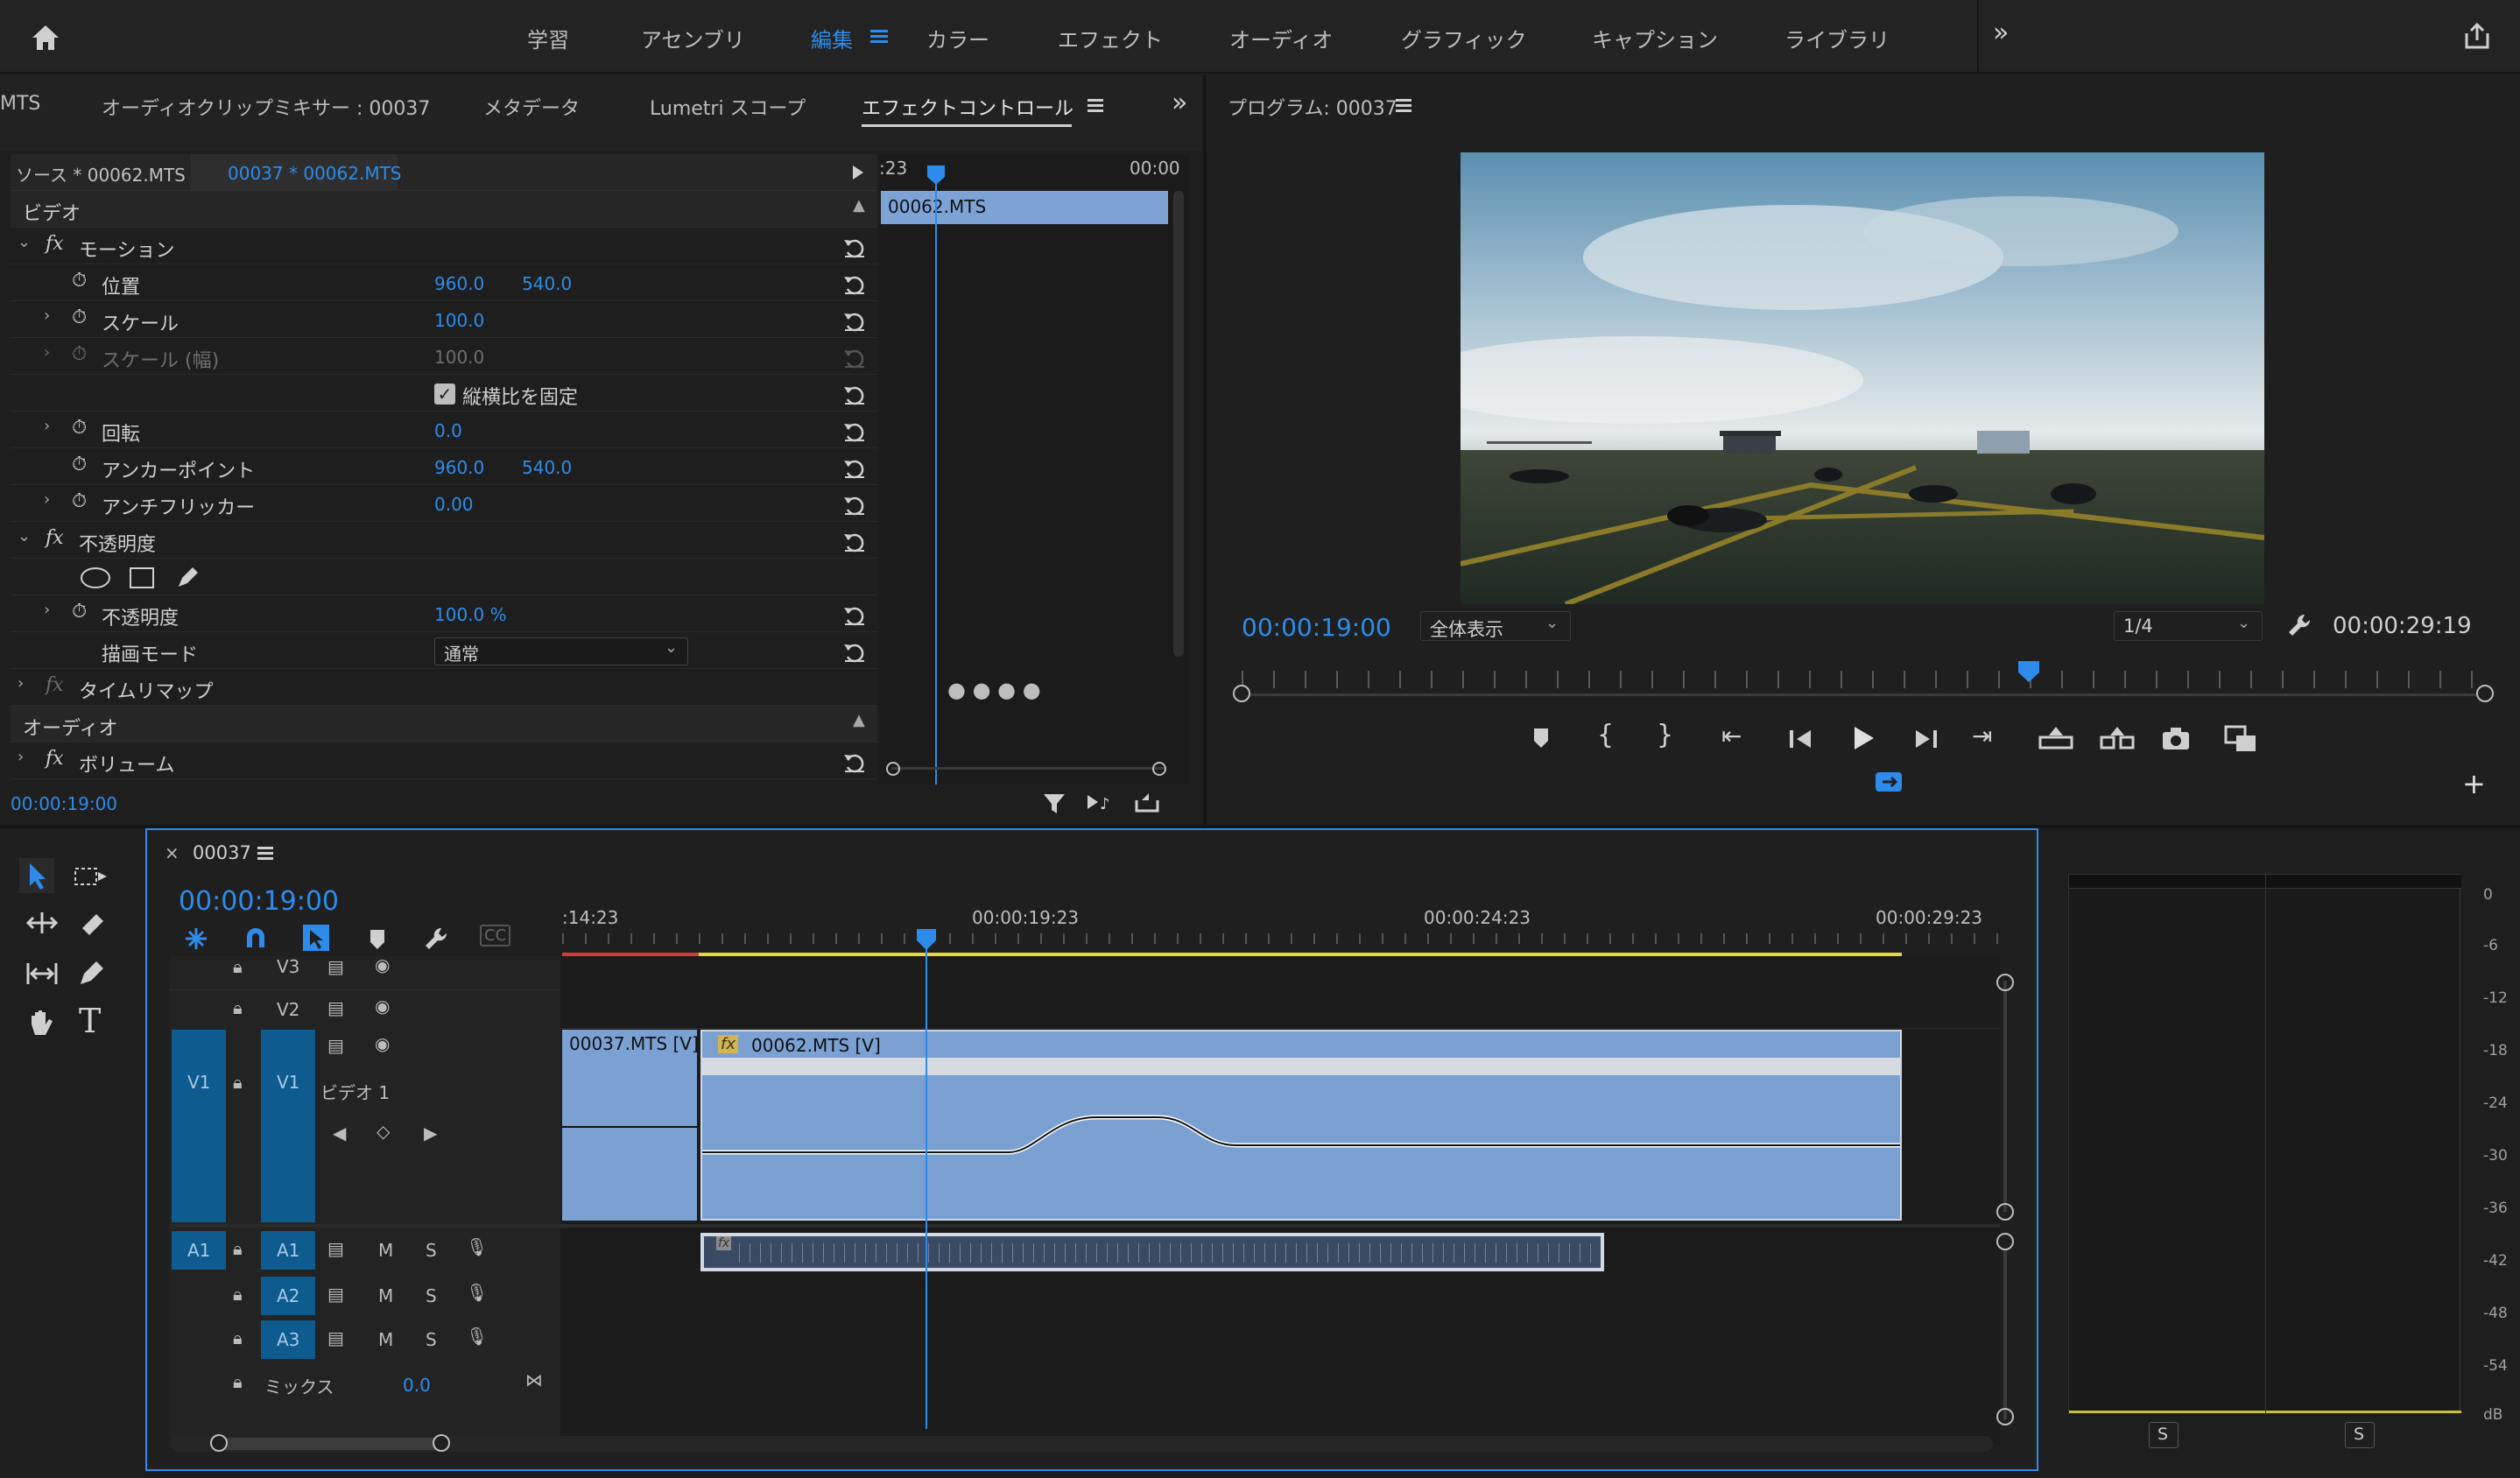 Image resolution: width=2520 pixels, height=1478 pixels. Describe the element at coordinates (40, 1023) in the screenshot. I see `hand-tool-icon` at that location.